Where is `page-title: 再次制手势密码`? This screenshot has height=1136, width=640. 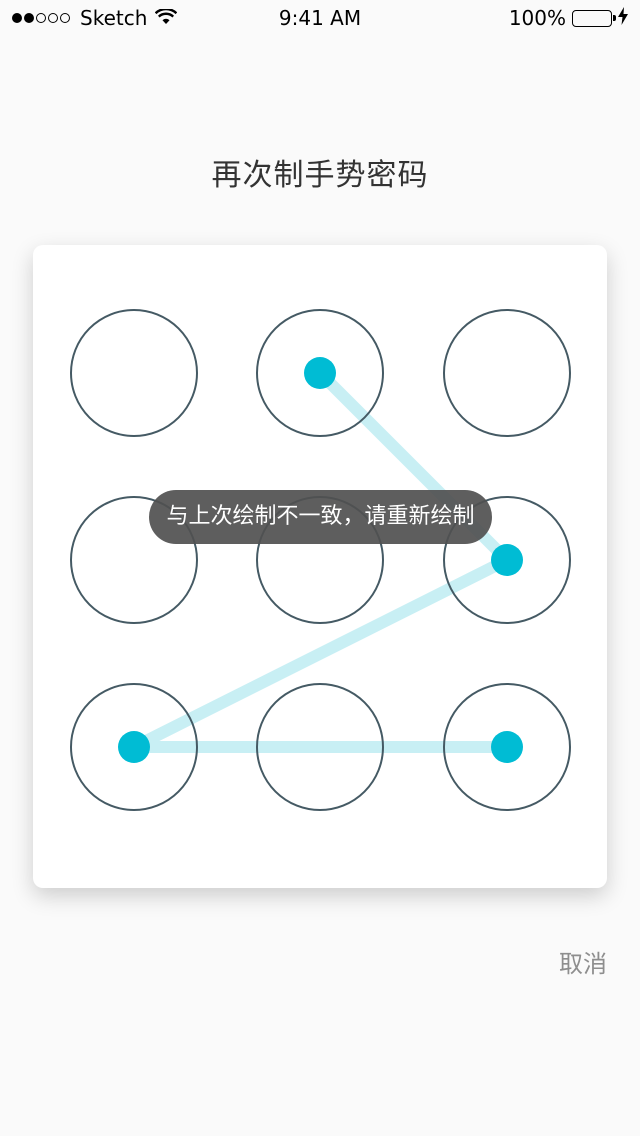
page-title: 再次制手势密码 is located at coordinates (320, 175).